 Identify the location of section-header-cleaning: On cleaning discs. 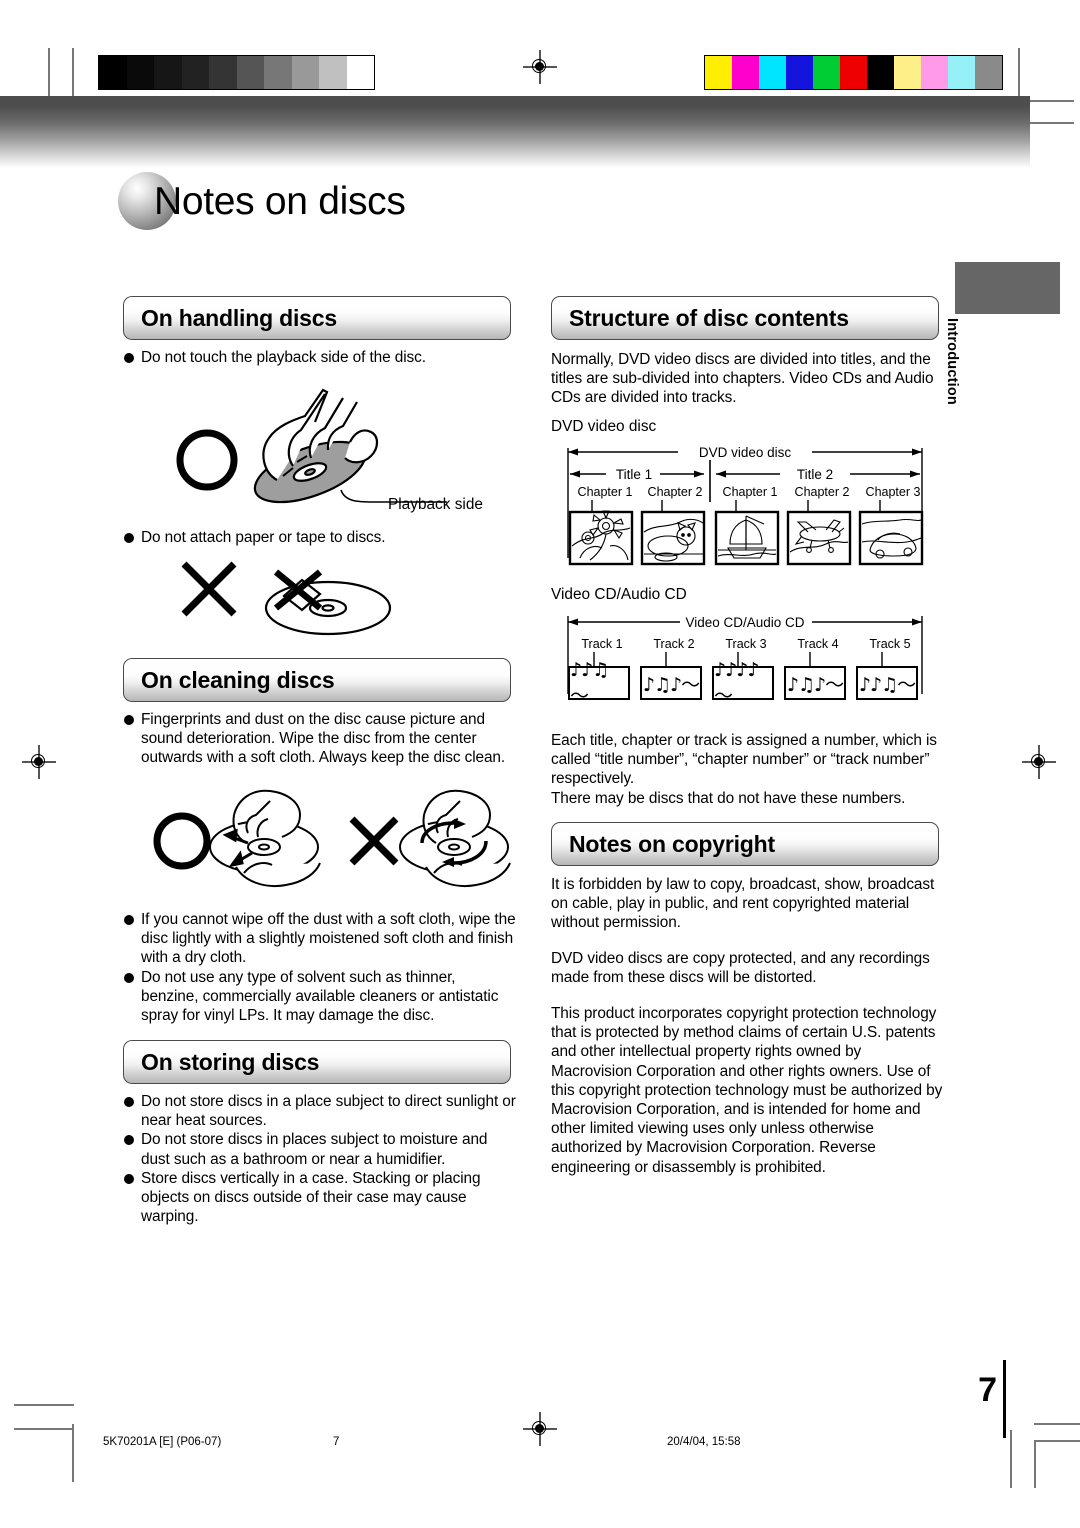
(317, 680).